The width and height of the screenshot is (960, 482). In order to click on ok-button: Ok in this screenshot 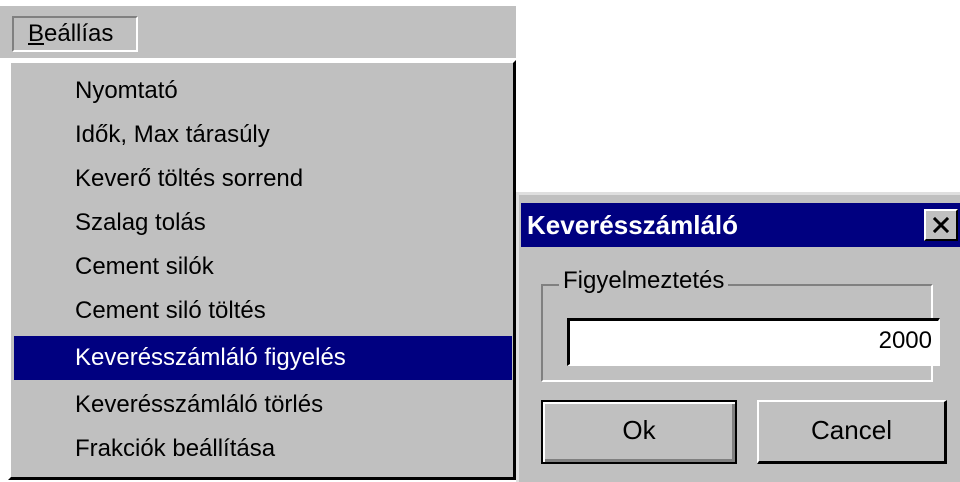, I will do `click(639, 432)`.